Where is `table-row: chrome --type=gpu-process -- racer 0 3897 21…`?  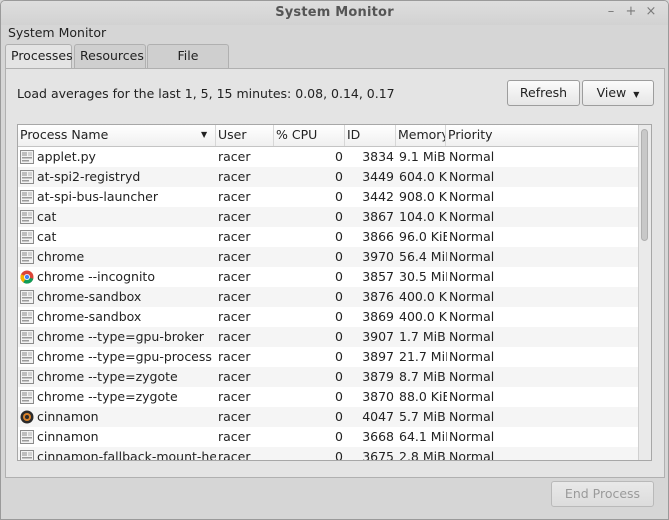 table-row: chrome --type=gpu-process -- racer 0 3897 21… is located at coordinates (329, 357).